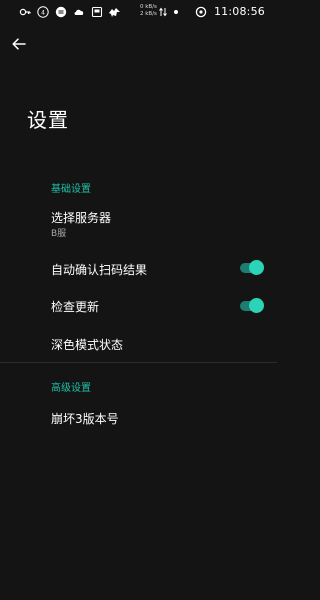 This screenshot has width=320, height=600. Describe the element at coordinates (148, 14) in the screenshot. I see `net-down-text: 2 kB/s` at that location.